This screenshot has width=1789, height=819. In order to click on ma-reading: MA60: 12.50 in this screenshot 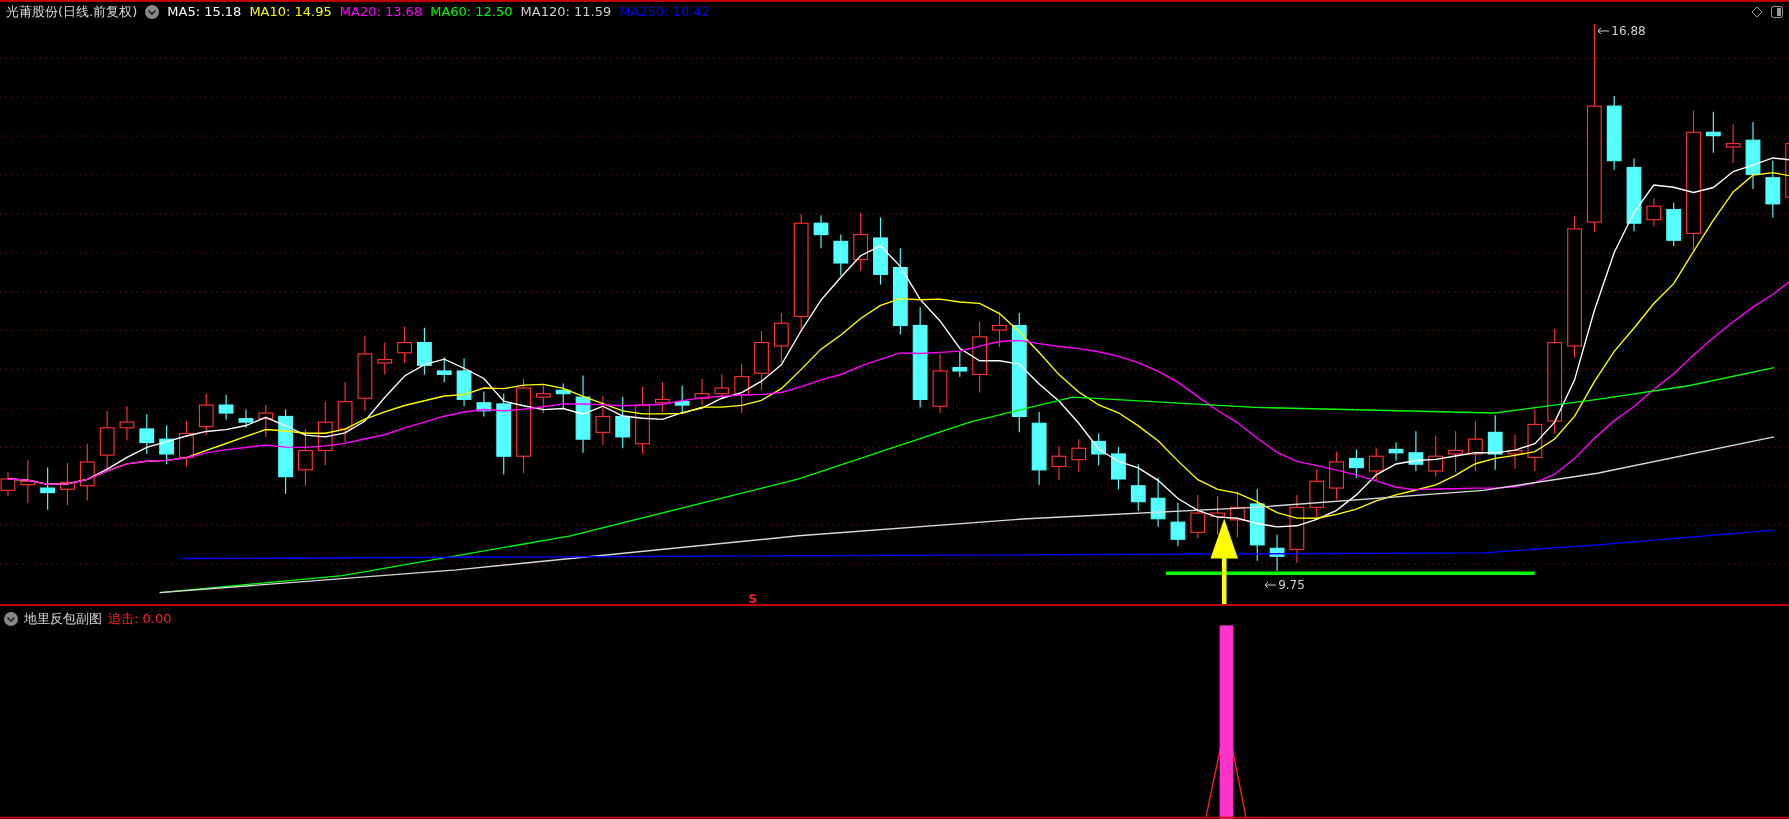, I will do `click(471, 12)`.